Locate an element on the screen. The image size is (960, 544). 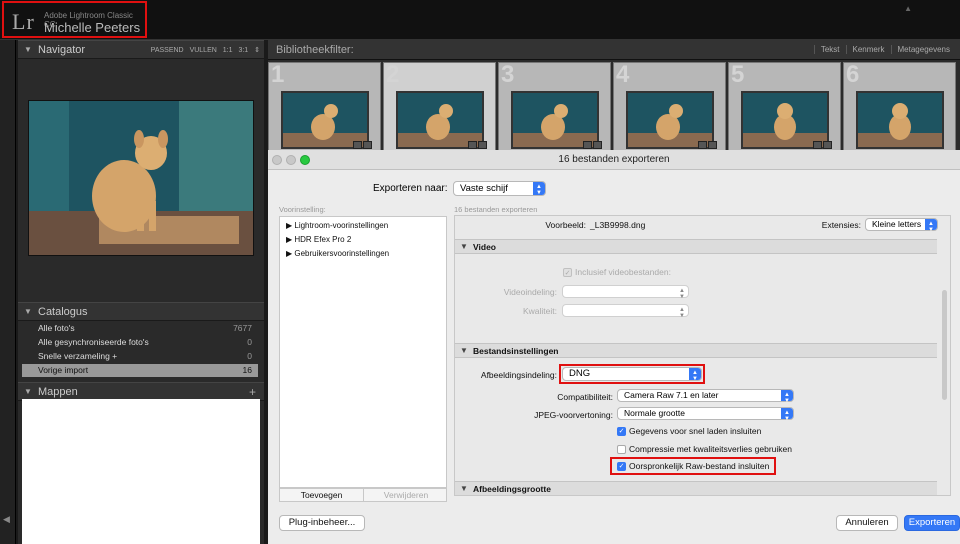
zoom-fill: VULLEN is located at coordinates (203, 50).